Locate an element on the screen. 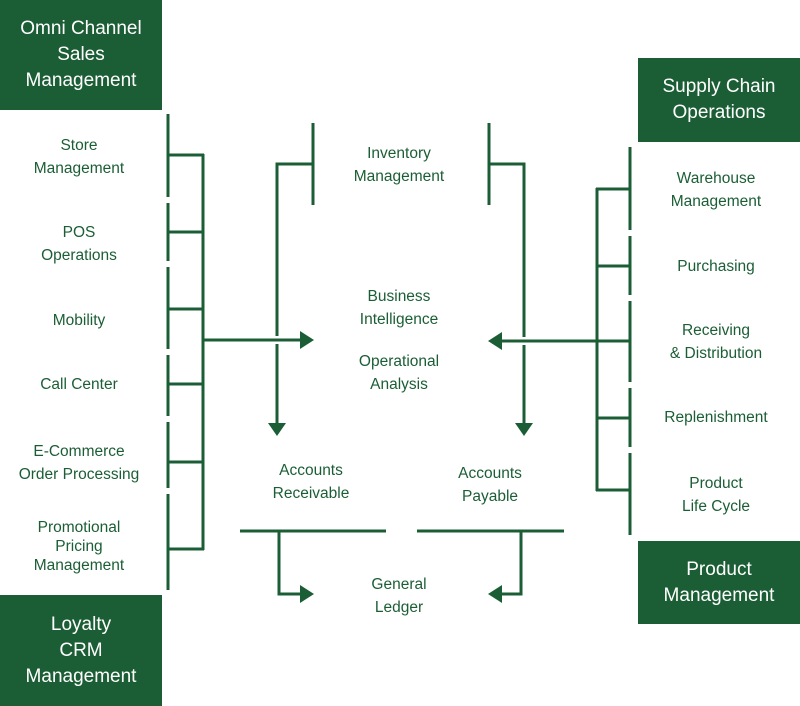  label-line: Replenishment is located at coordinates (716, 417).